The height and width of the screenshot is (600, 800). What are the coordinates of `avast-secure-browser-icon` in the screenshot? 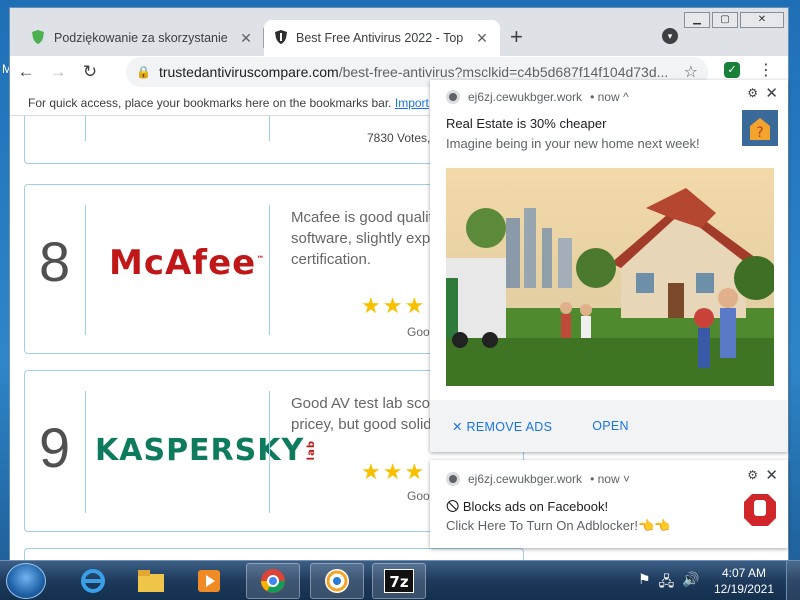 It's located at (337, 581).